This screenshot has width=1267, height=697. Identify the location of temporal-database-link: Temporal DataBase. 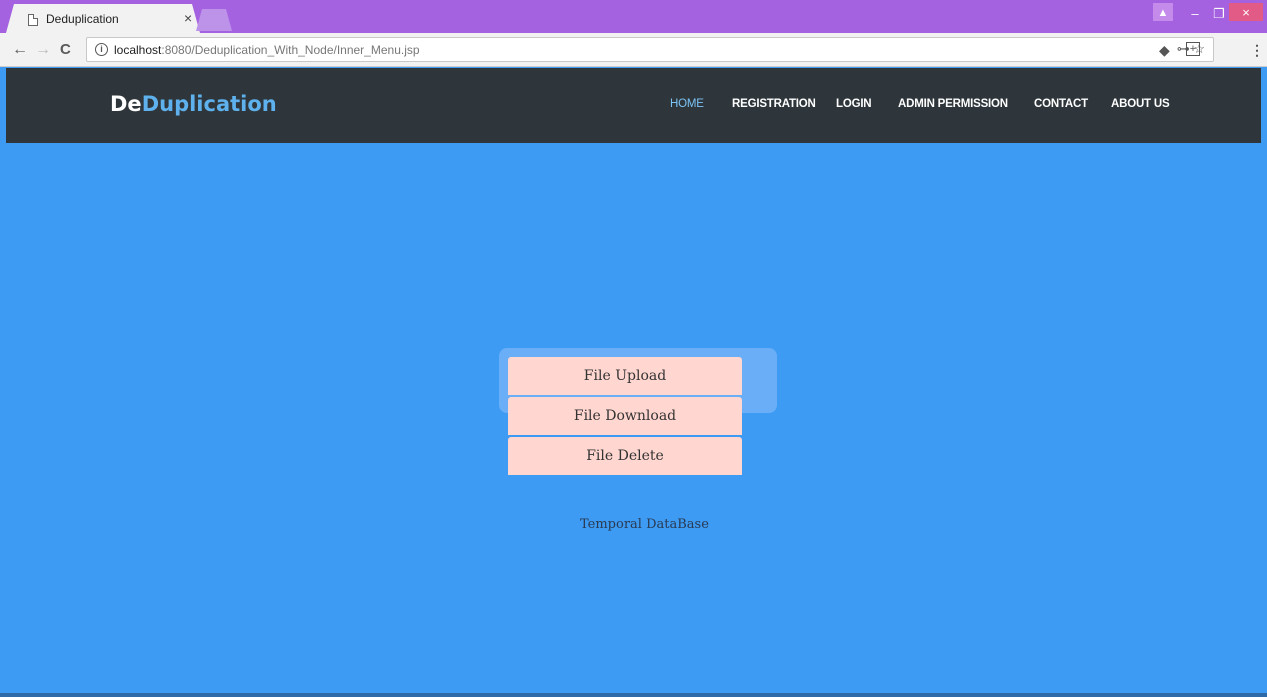
(644, 524).